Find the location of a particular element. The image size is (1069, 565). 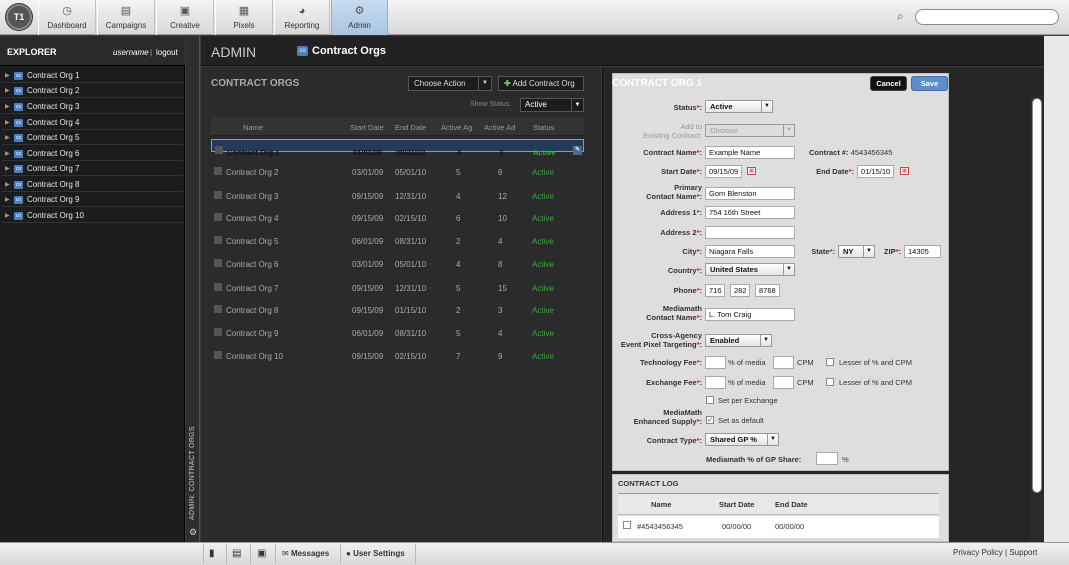

lesser-checkbox is located at coordinates (830, 362).